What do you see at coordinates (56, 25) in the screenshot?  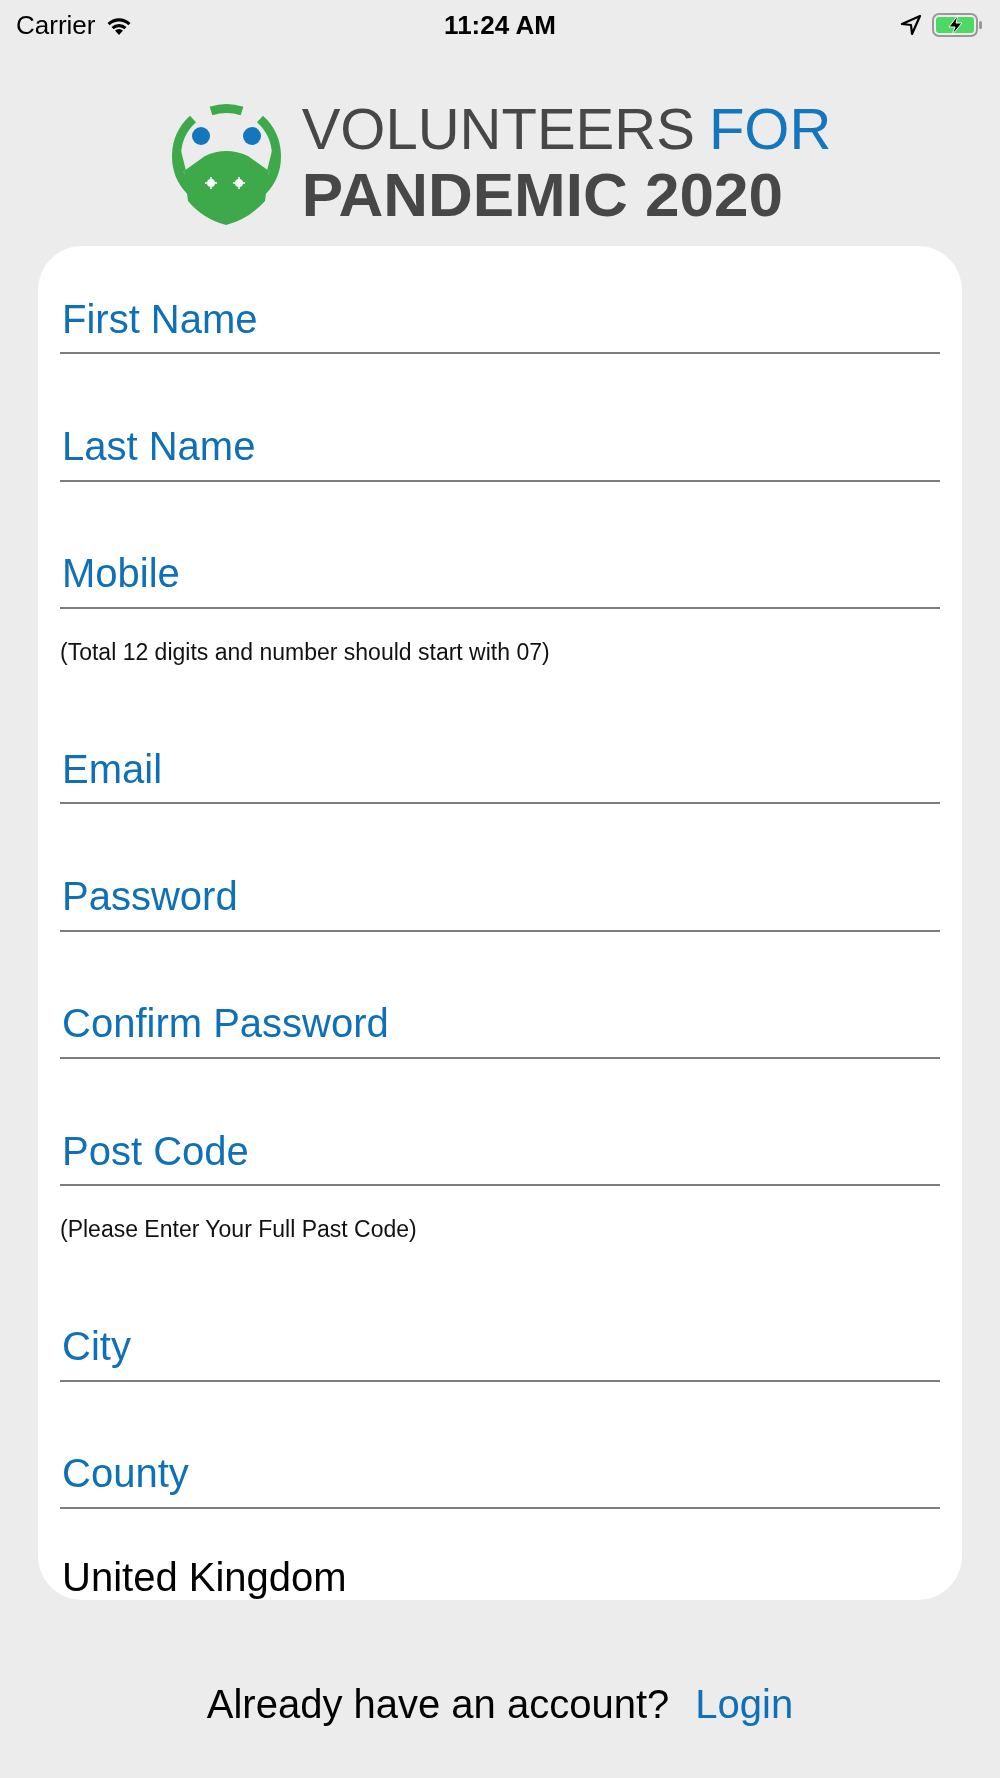 I see `carrier-label: Carrier` at bounding box center [56, 25].